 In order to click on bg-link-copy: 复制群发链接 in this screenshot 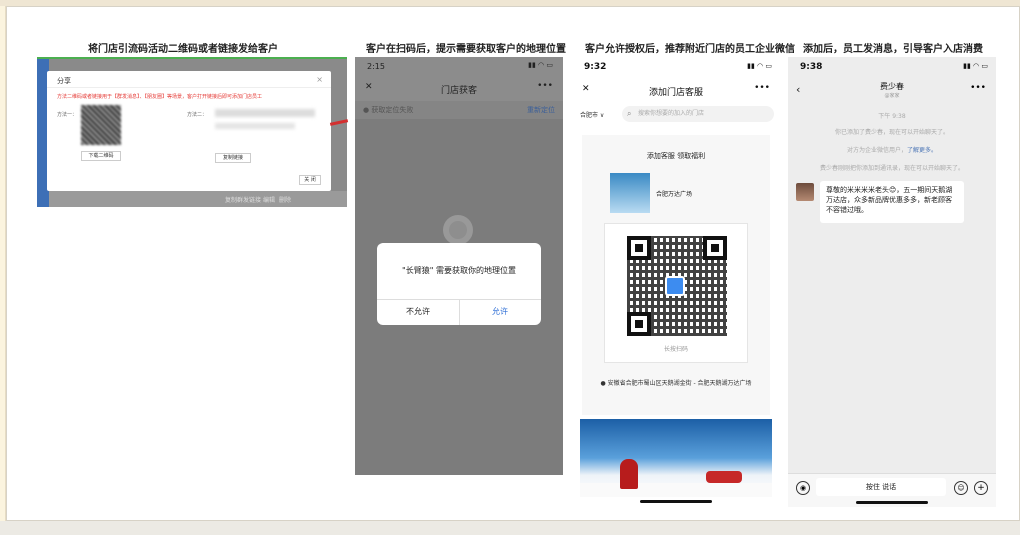, I will do `click(243, 199)`.